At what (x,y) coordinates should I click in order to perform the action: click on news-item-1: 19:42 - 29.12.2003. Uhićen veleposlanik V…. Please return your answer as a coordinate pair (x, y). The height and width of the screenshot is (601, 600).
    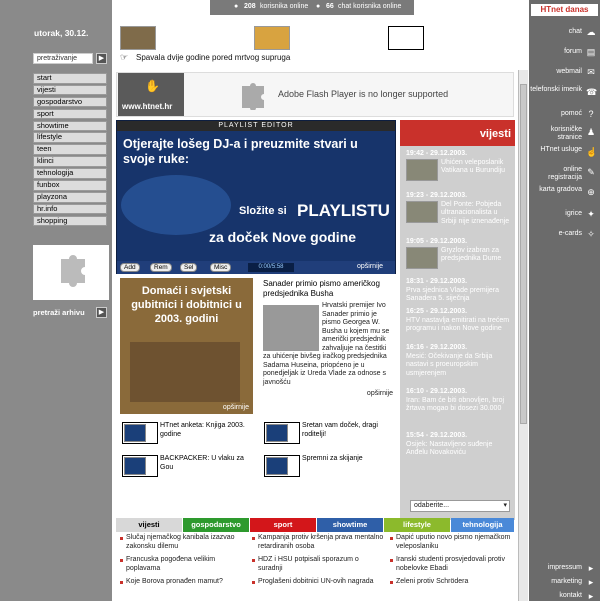
    Looking at the image, I should click on (459, 165).